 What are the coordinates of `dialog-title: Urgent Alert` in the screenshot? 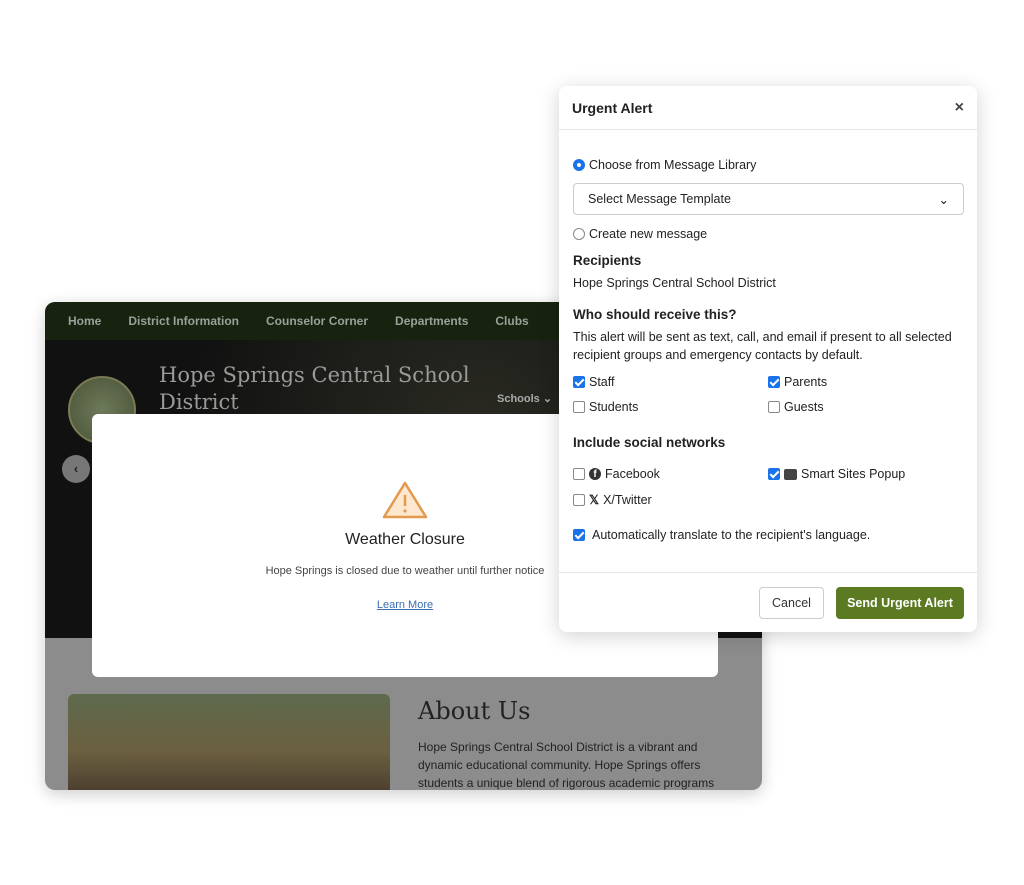 It's located at (612, 107).